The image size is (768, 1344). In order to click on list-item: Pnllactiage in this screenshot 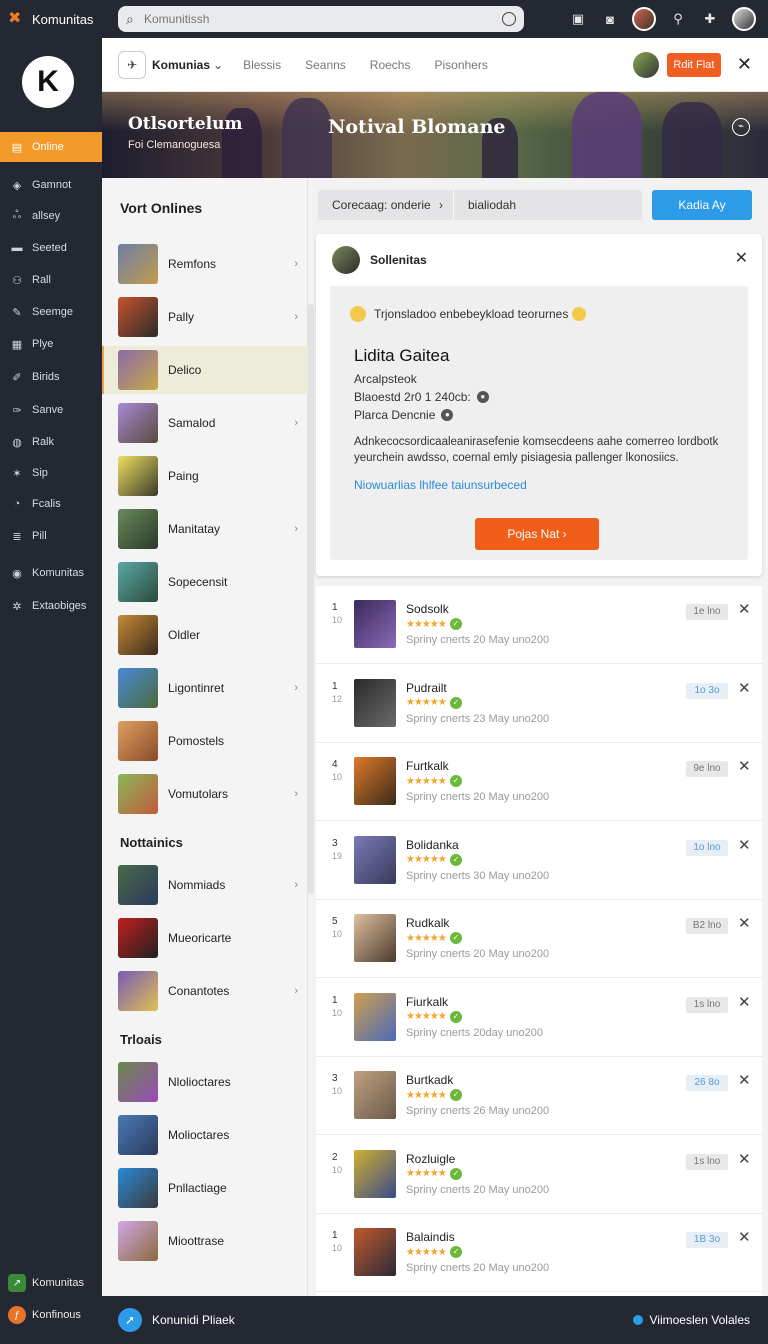, I will do `click(205, 1188)`.